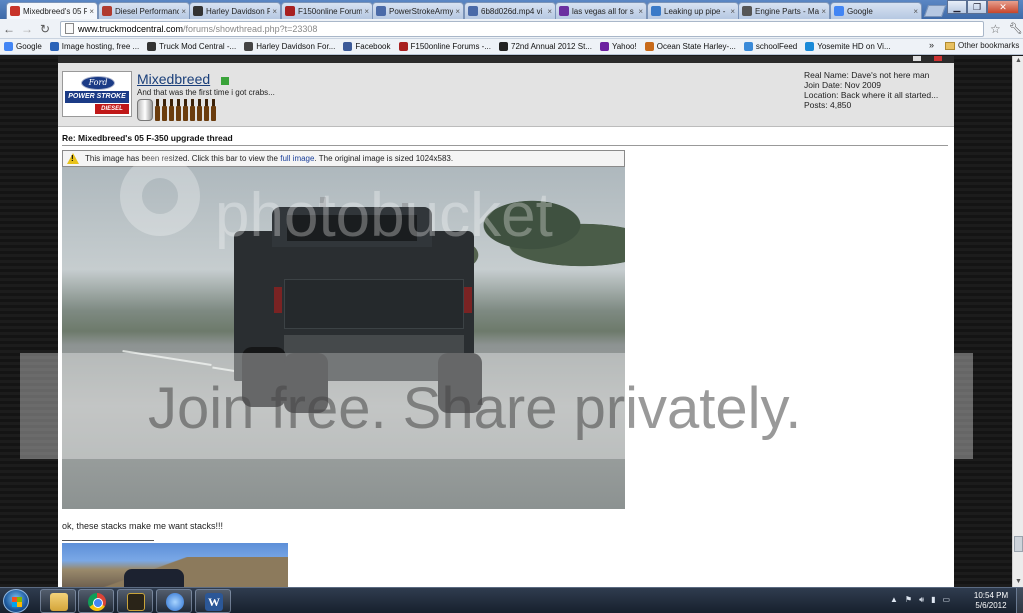 The height and width of the screenshot is (613, 1023). I want to click on tab-title: F150online Forum, so click(330, 11).